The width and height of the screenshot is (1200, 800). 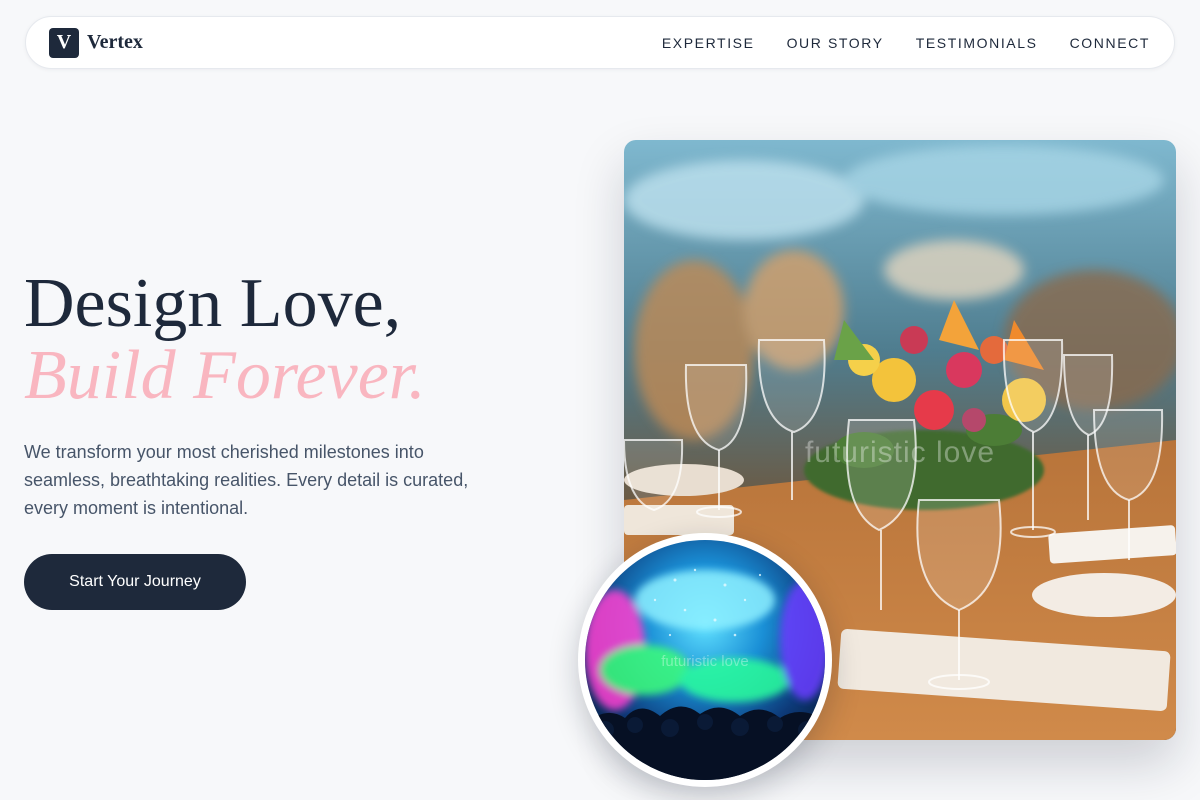 I want to click on concert-circle-inner: futuristic love, so click(x=705, y=660).